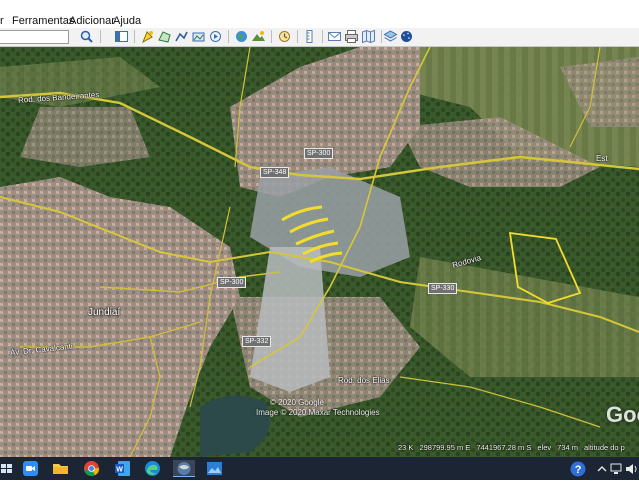 The image size is (639, 482). I want to click on search-input, so click(34, 37).